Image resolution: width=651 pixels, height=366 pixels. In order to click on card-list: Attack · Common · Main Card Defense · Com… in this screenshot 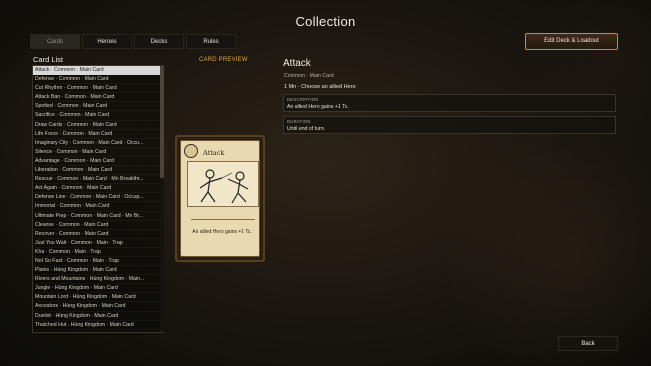, I will do `click(98, 199)`.